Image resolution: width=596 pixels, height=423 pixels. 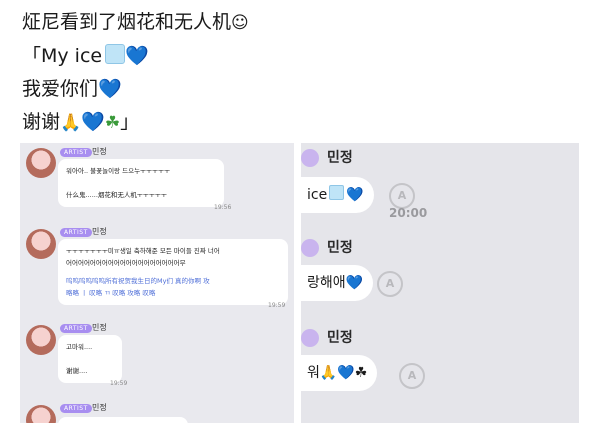 I want to click on chat-bubble: 워🙏💙☘, so click(x=339, y=373).